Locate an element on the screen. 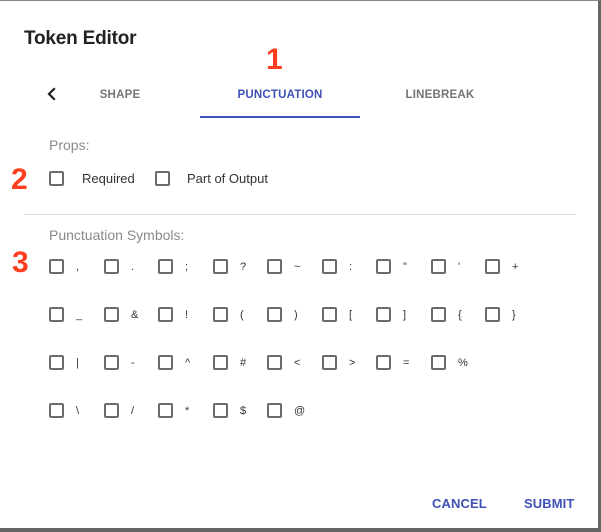  symbol-row: \ / * $ @ is located at coordinates (319, 427).